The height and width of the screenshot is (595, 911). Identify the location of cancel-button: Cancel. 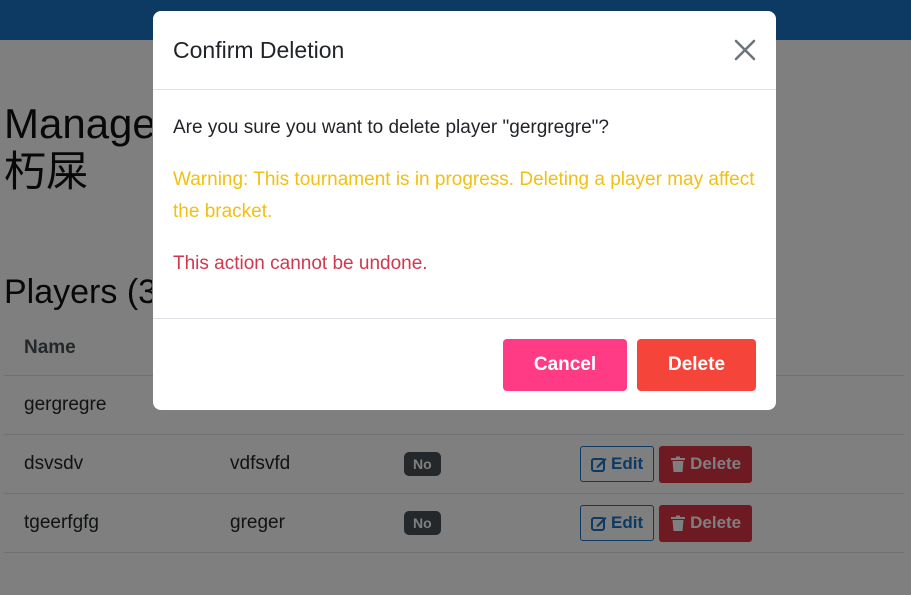
(565, 365).